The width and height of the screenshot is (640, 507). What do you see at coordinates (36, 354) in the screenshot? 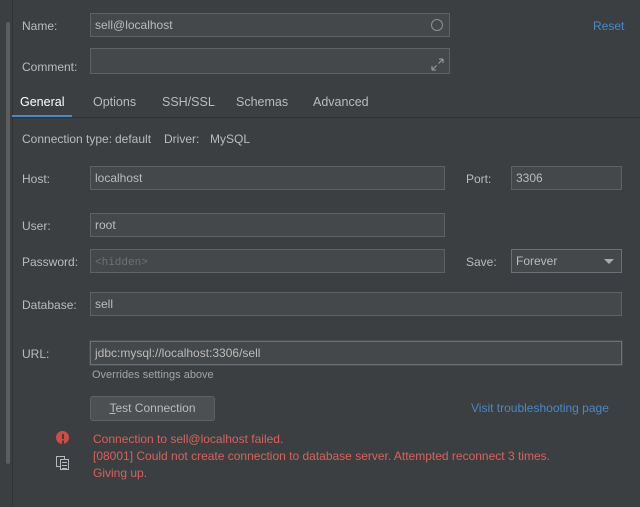
I see `url-label: URL:` at bounding box center [36, 354].